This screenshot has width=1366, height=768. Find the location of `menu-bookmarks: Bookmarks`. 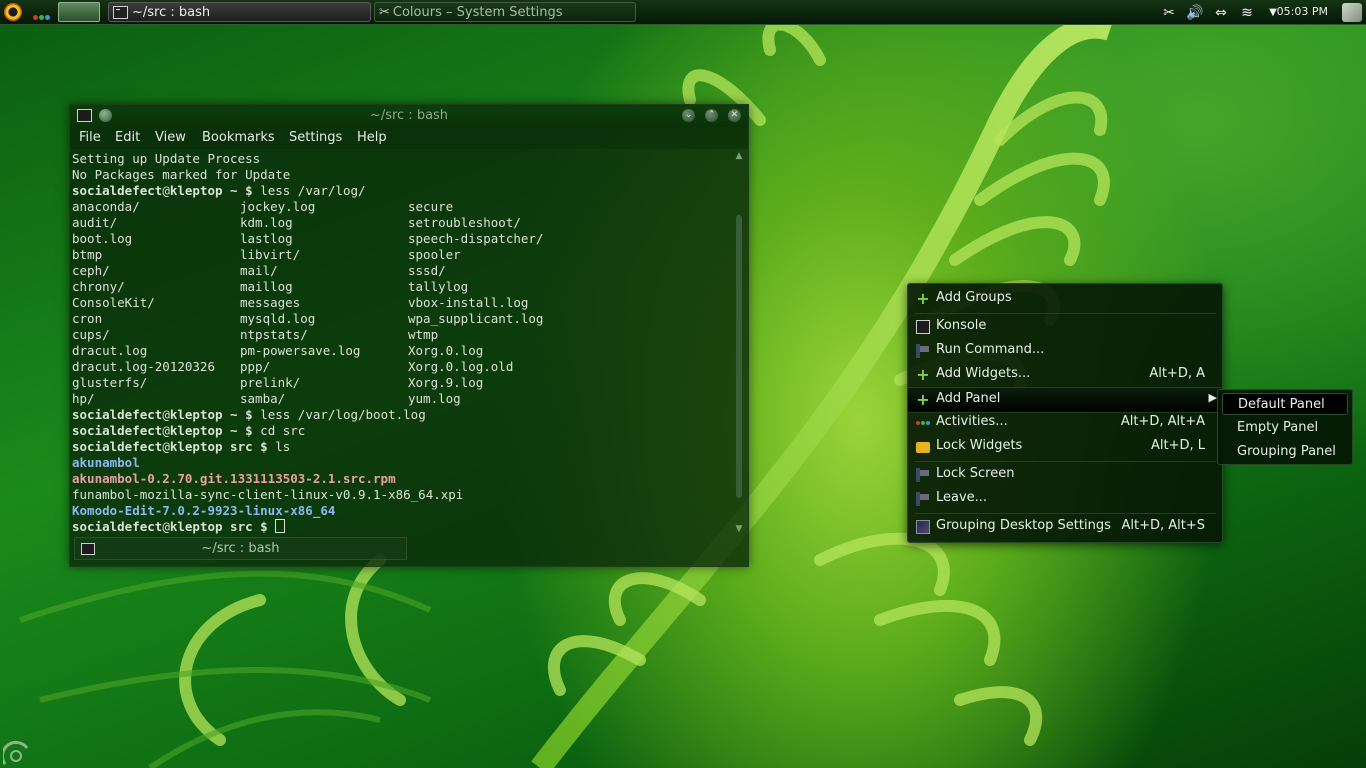

menu-bookmarks: Bookmarks is located at coordinates (238, 137).